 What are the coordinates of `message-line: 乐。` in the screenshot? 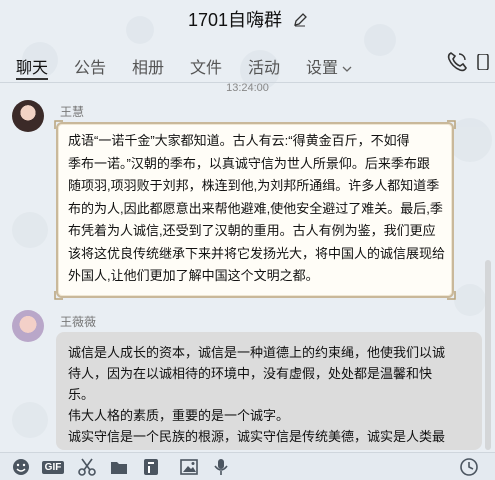 It's located at (81, 394).